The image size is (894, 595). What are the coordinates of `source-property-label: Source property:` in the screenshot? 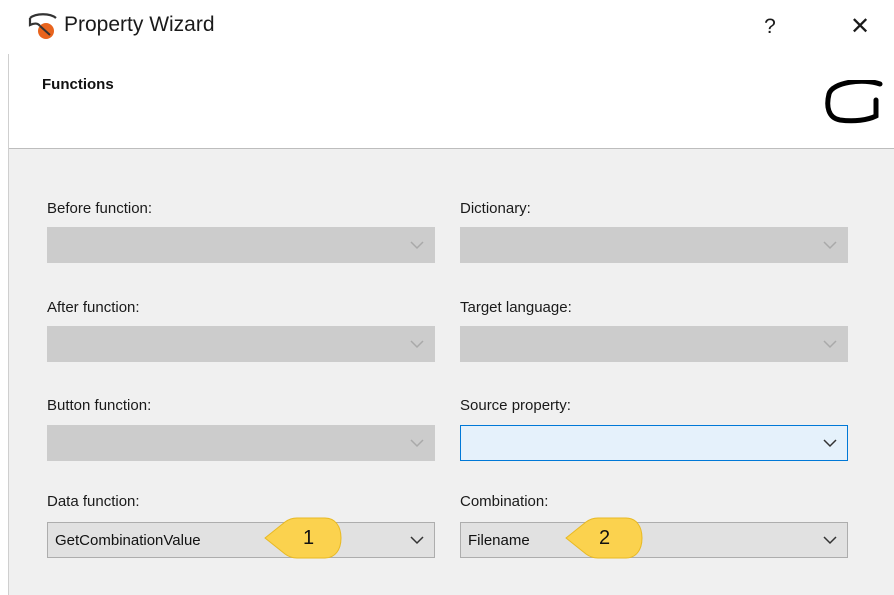 It's located at (515, 405).